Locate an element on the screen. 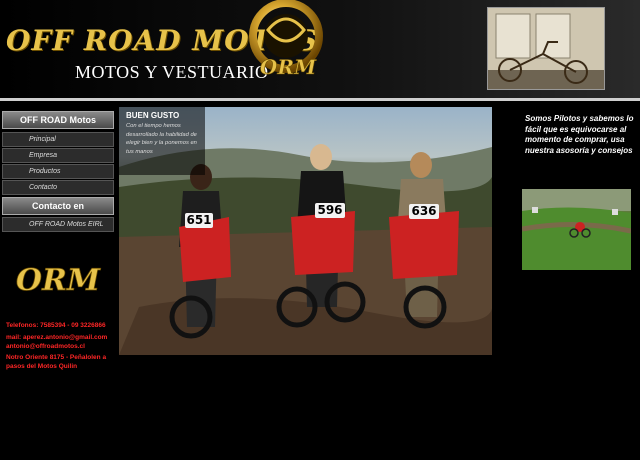 The image size is (640, 460). nav-item-principal: Principal is located at coordinates (58, 139).